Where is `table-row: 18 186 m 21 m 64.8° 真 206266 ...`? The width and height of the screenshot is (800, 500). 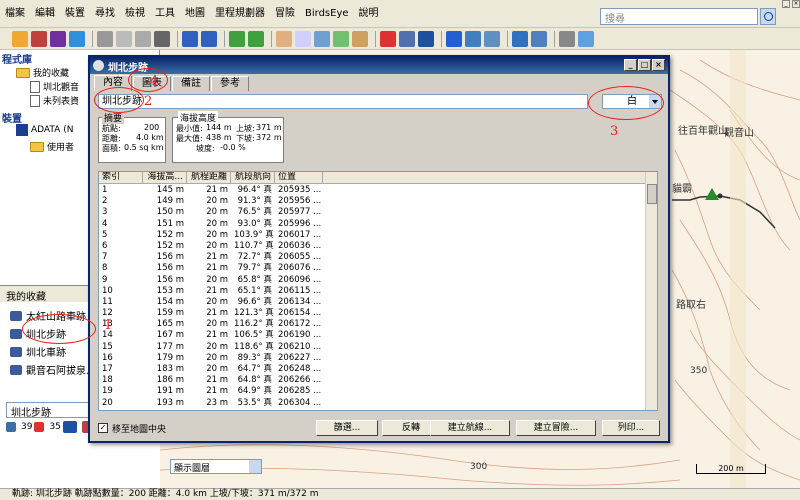 table-row: 18 186 m 21 m 64.8° 真 206266 ... is located at coordinates (373, 380).